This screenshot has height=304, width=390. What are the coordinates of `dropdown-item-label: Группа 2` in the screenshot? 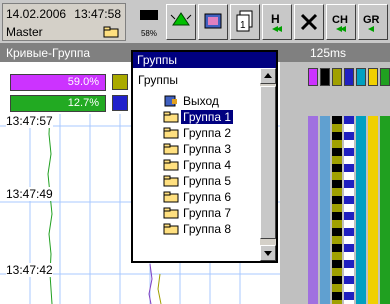 It's located at (207, 133).